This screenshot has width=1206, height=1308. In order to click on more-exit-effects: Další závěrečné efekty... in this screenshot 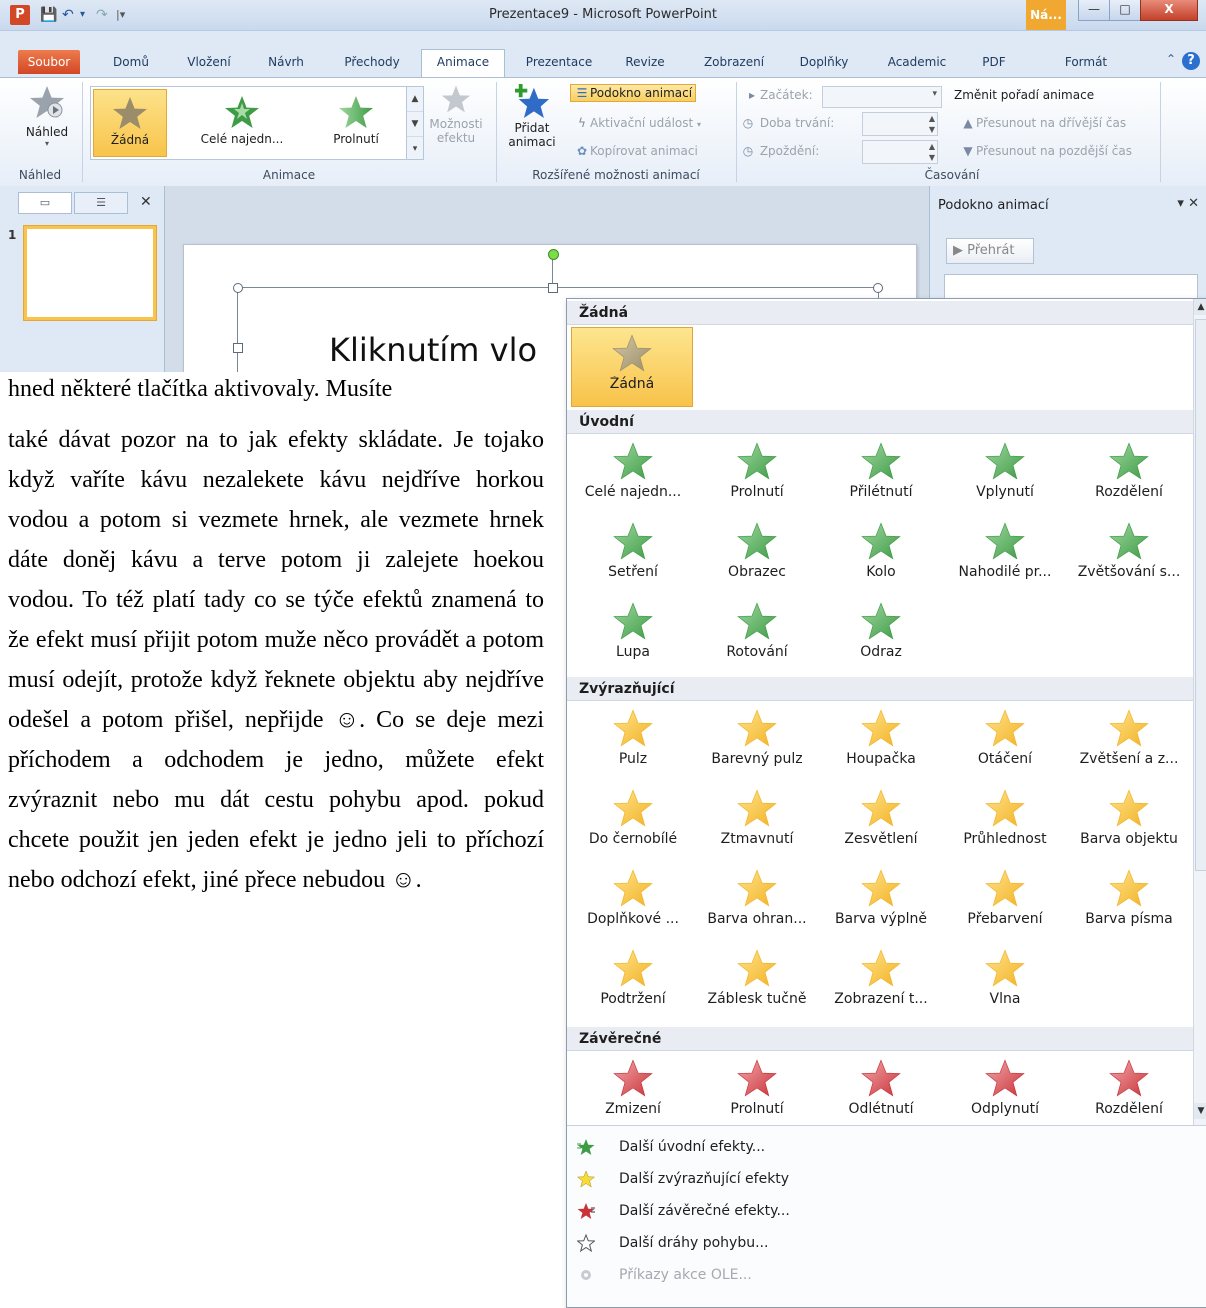, I will do `click(886, 1211)`.